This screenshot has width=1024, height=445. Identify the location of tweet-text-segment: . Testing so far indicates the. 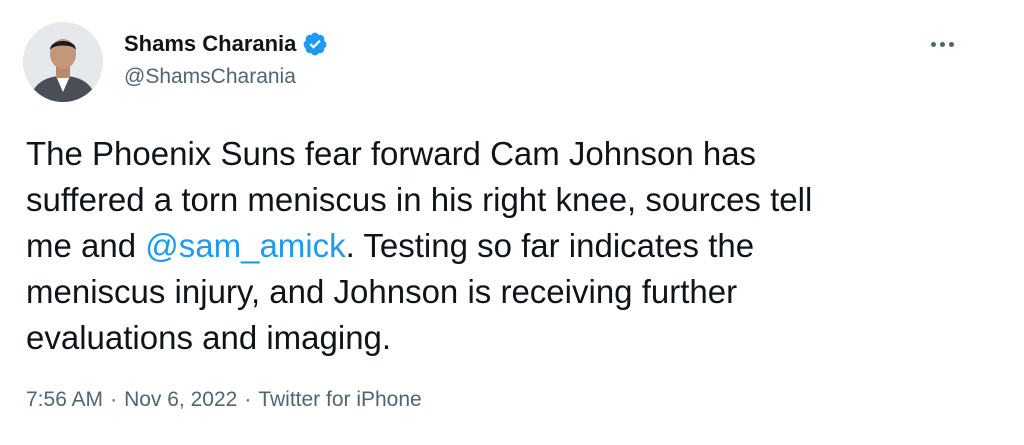
(550, 245).